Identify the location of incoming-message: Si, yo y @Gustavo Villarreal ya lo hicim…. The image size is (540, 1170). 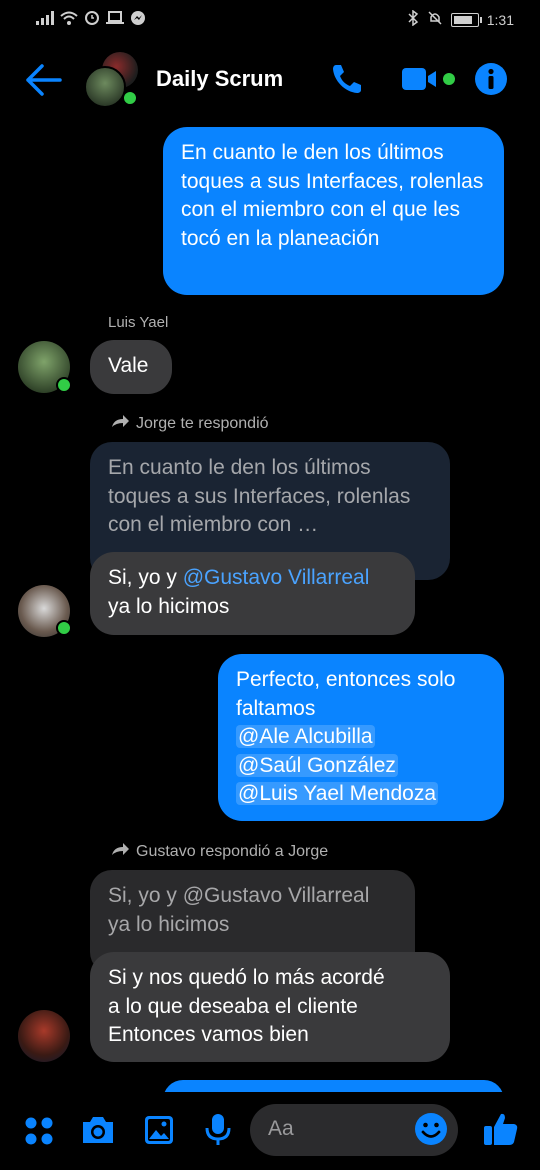
(252, 593).